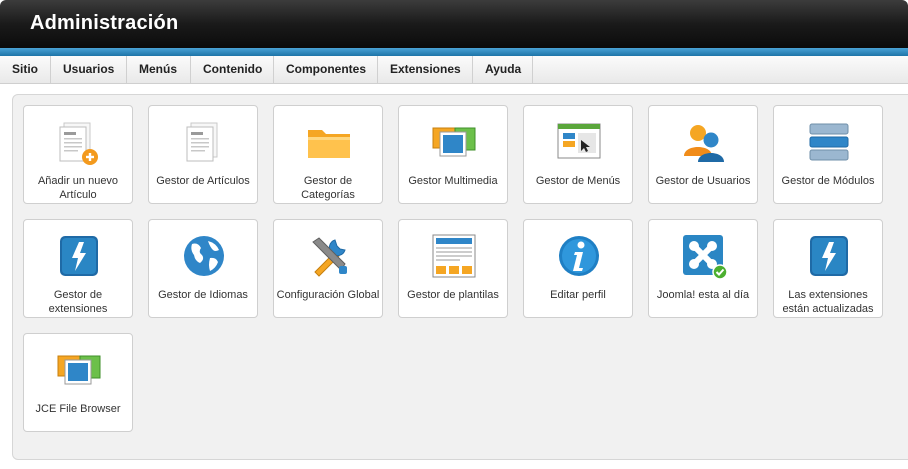 This screenshot has width=908, height=469. What do you see at coordinates (453, 181) in the screenshot?
I see `tile-label: Gestor Multimedia` at bounding box center [453, 181].